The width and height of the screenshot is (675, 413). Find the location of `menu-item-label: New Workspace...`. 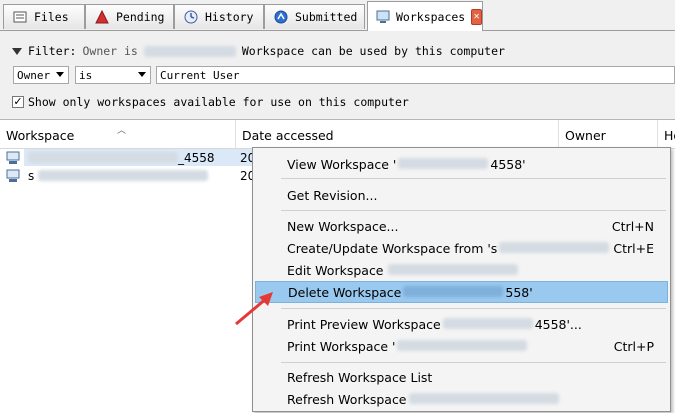

menu-item-label: New Workspace... is located at coordinates (343, 226).